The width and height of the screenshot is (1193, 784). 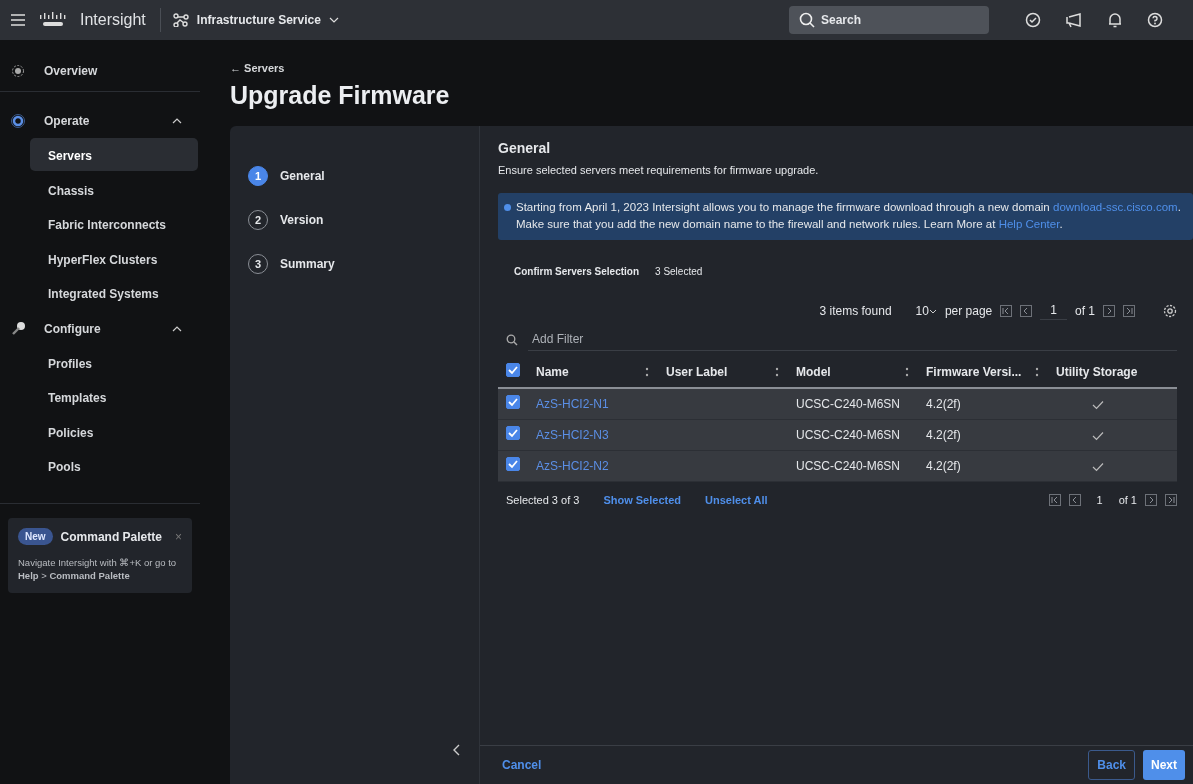 What do you see at coordinates (111, 537) in the screenshot?
I see `promo-title: Command Palette` at bounding box center [111, 537].